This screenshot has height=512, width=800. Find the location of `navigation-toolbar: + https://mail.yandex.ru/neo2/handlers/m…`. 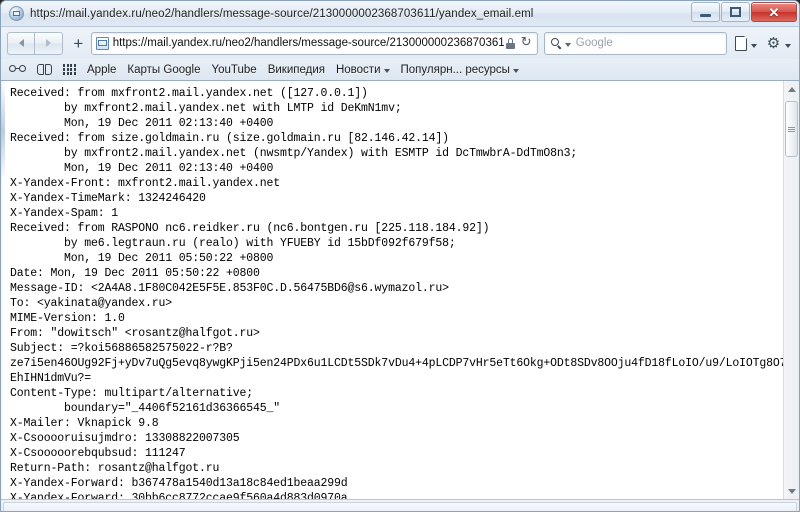

navigation-toolbar: + https://mail.yandex.ru/neo2/handlers/m… is located at coordinates (400, 43).